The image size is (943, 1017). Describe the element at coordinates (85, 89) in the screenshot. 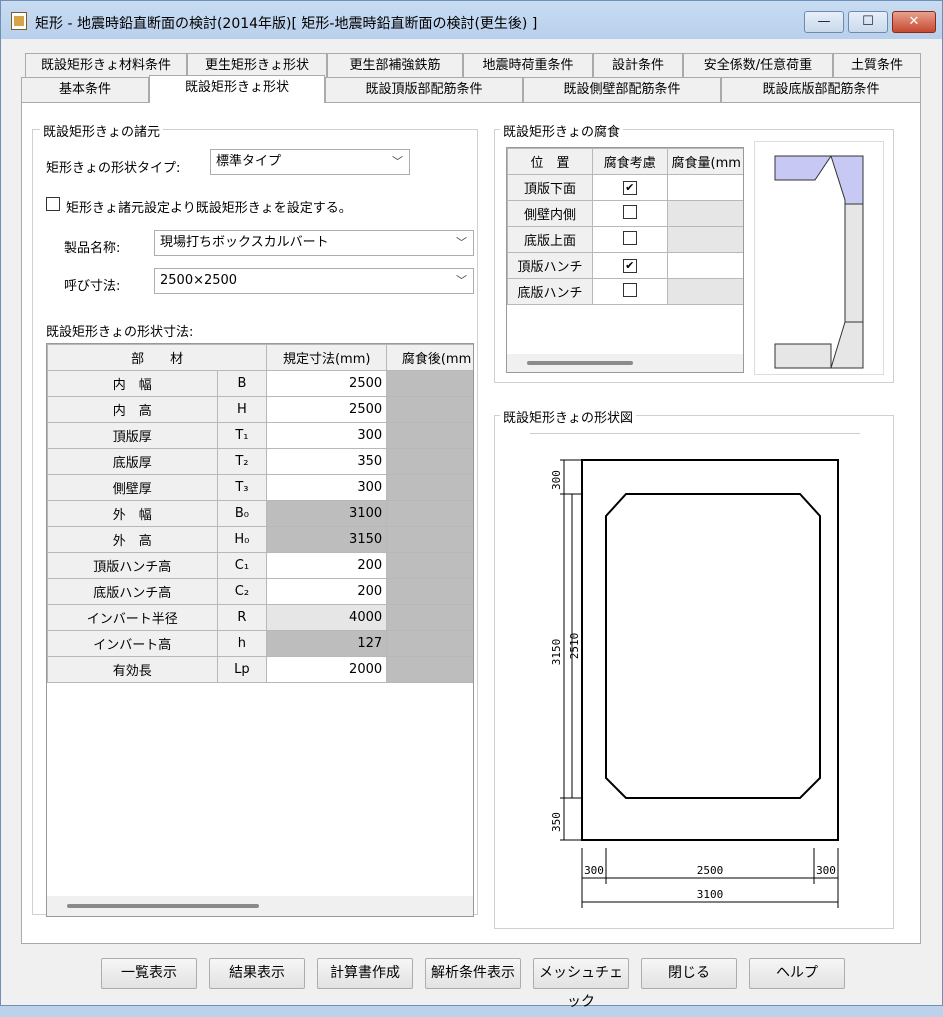

I see `tab-basic-conditions: 基本条件` at that location.